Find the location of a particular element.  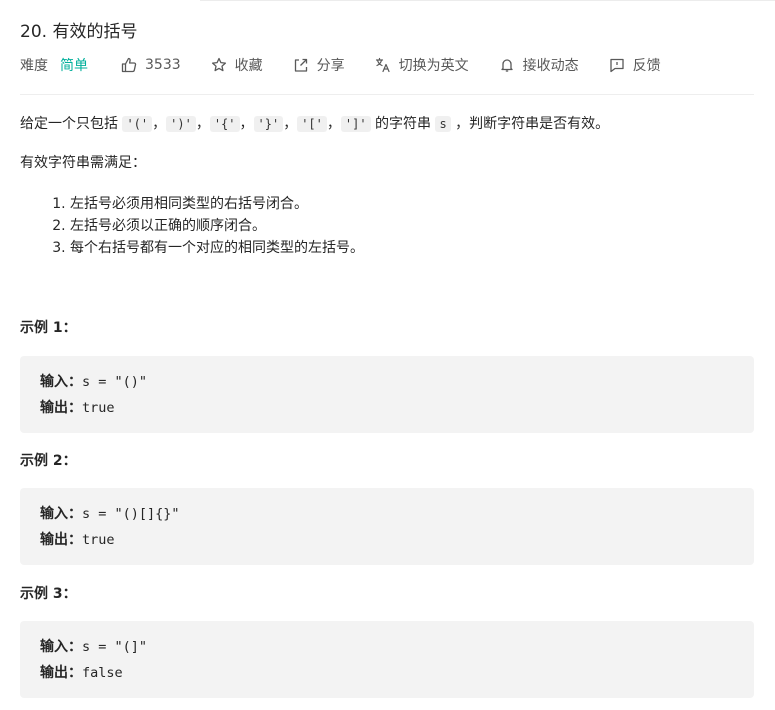

thumbs-up-icon is located at coordinates (129, 65).